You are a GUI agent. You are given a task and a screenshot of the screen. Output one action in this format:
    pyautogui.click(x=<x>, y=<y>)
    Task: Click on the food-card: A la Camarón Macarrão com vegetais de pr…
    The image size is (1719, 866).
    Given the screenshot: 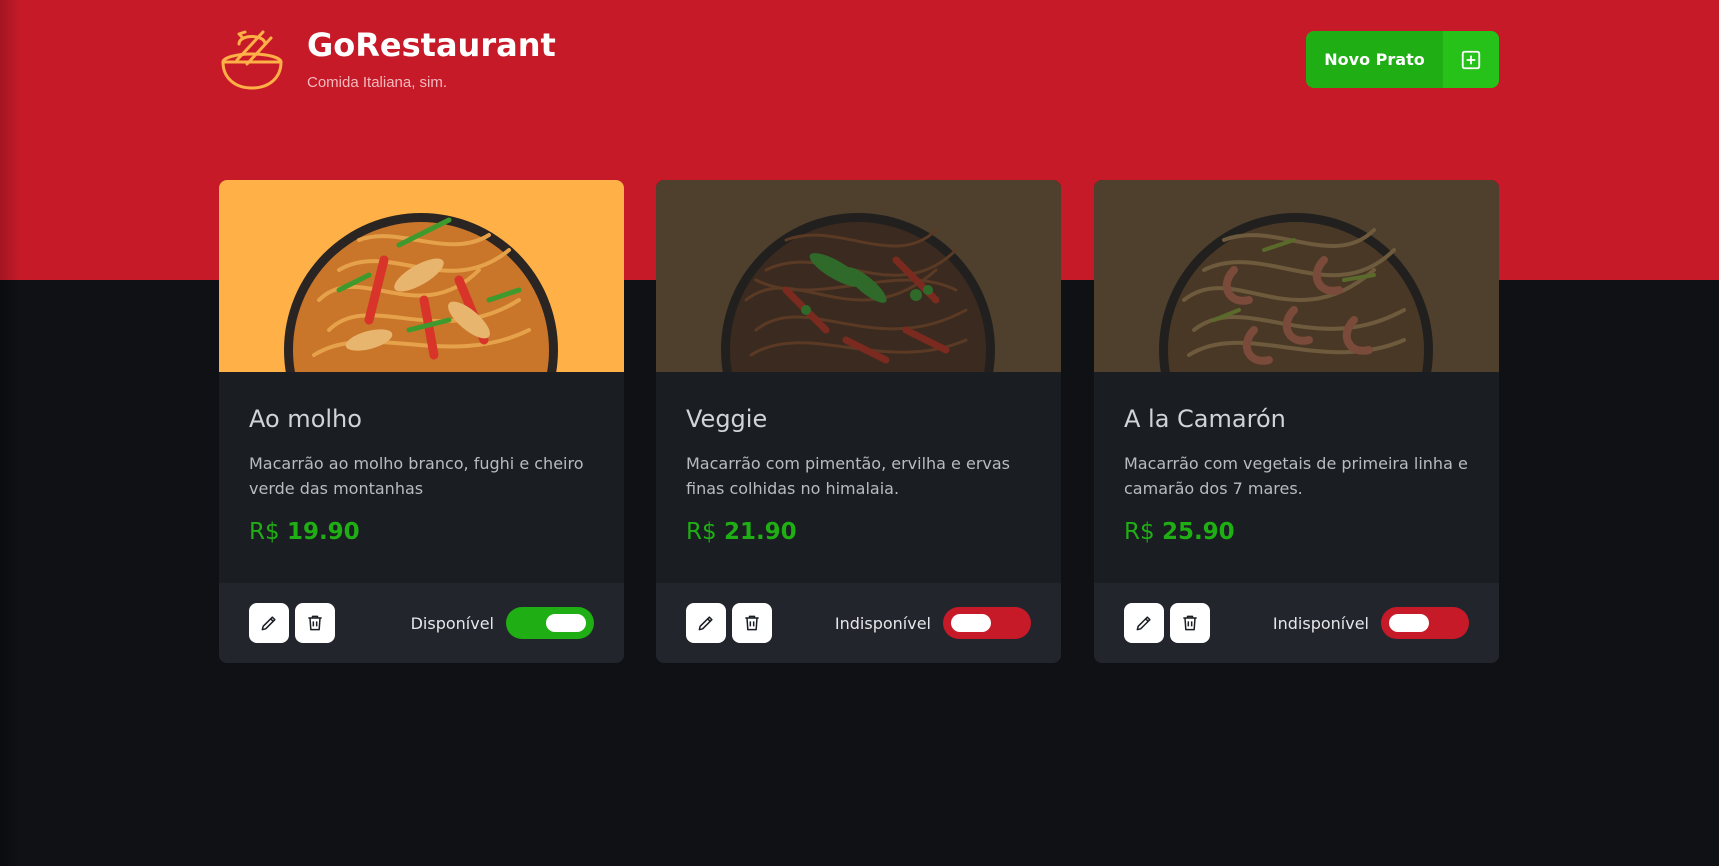 What is the action you would take?
    pyautogui.click(x=1296, y=421)
    